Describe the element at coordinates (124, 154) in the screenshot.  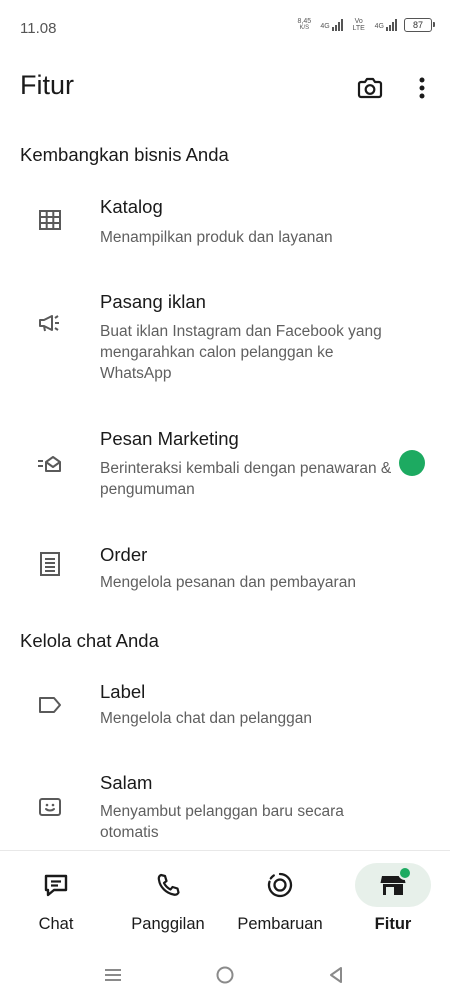
I see `section-title-grow-business: Kembangkan bisnis Anda` at that location.